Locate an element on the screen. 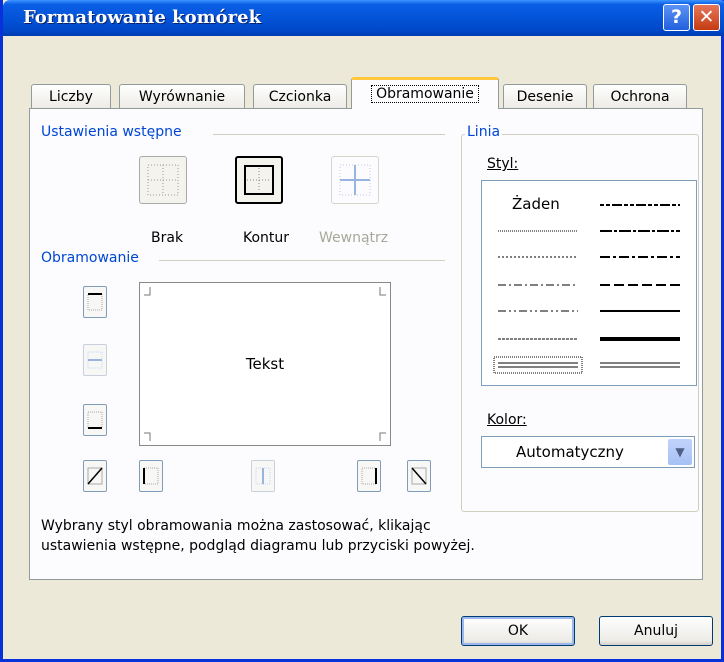 The image size is (724, 662). border-bottom-button is located at coordinates (95, 420).